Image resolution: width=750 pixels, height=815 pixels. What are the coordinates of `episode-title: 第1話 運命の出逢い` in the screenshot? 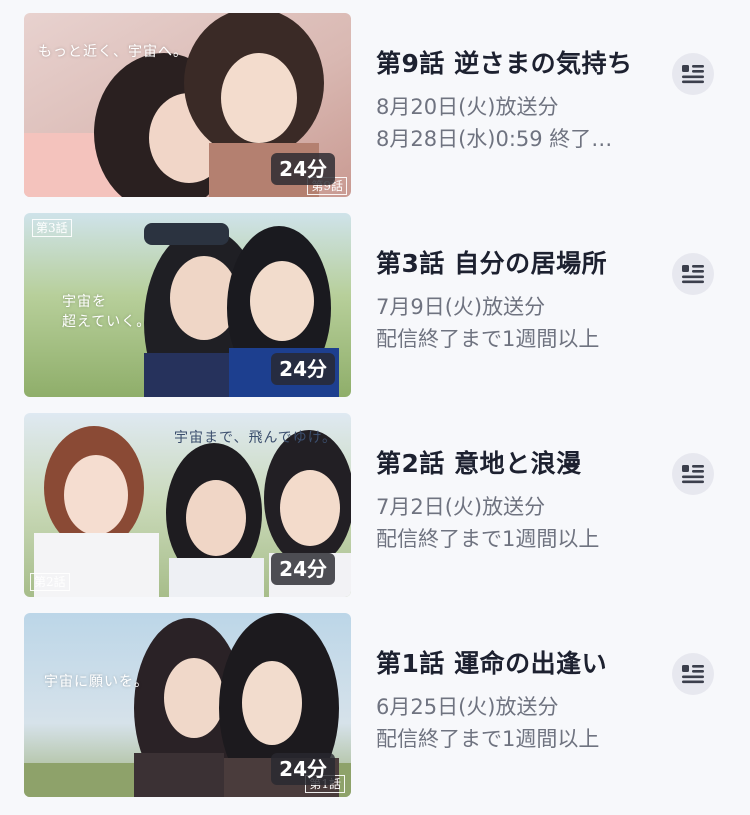 It's located at (521, 664).